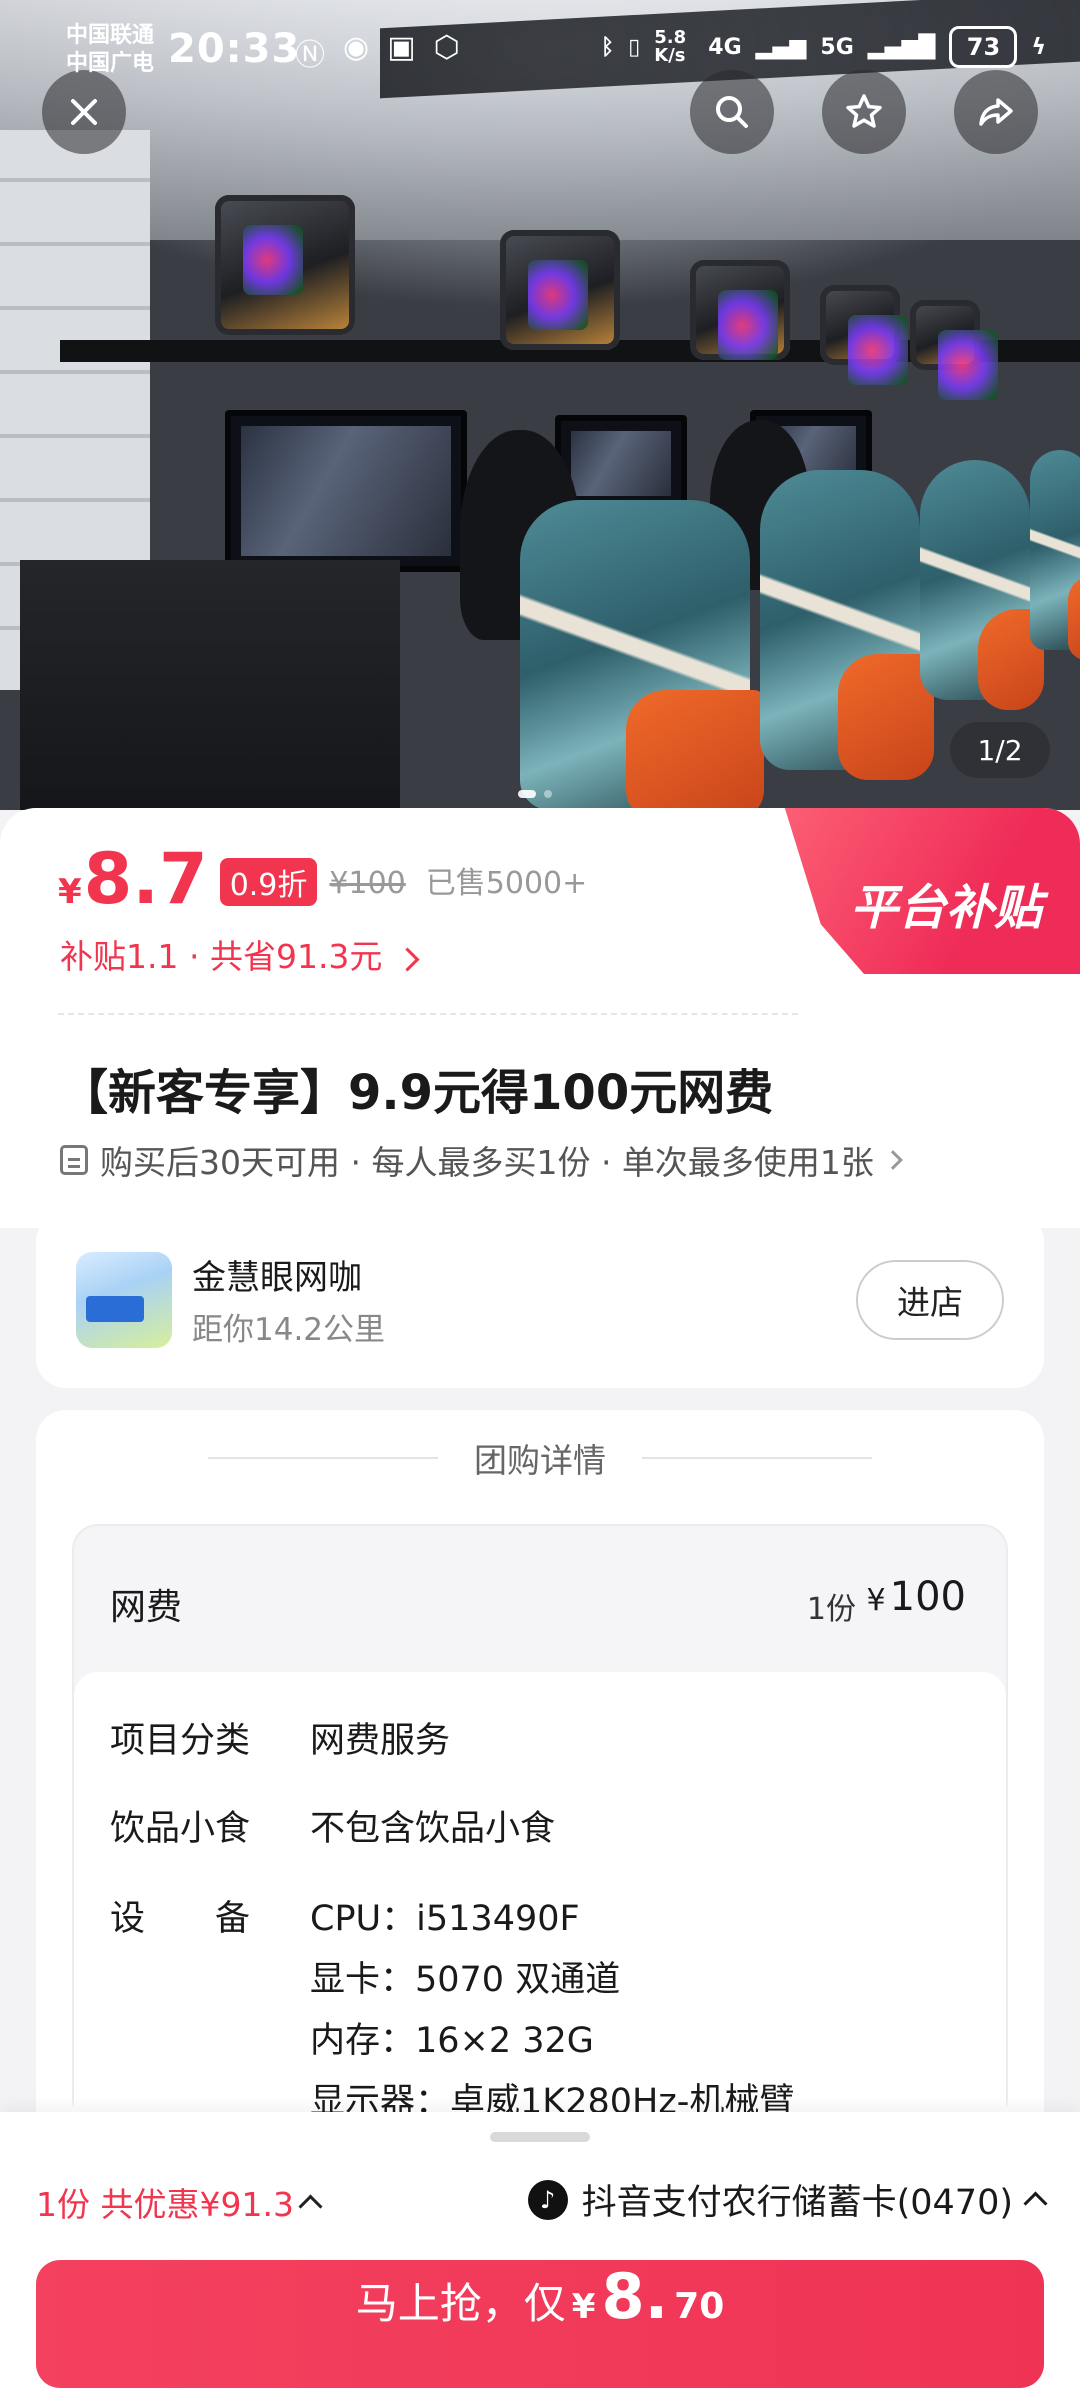  Describe the element at coordinates (268, 882) in the screenshot. I see `discount-badge: 0.9折` at that location.